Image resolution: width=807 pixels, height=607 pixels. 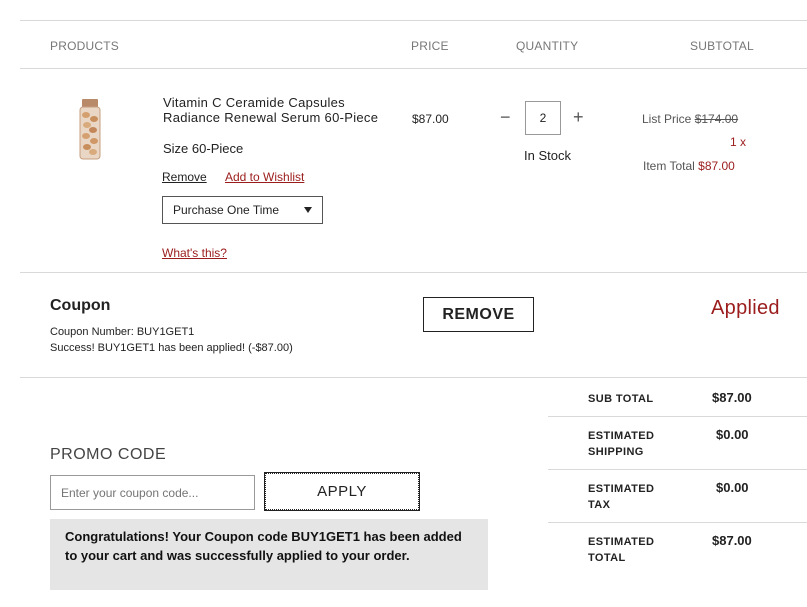 I want to click on tax-label-line-2: TAX, so click(x=599, y=505).